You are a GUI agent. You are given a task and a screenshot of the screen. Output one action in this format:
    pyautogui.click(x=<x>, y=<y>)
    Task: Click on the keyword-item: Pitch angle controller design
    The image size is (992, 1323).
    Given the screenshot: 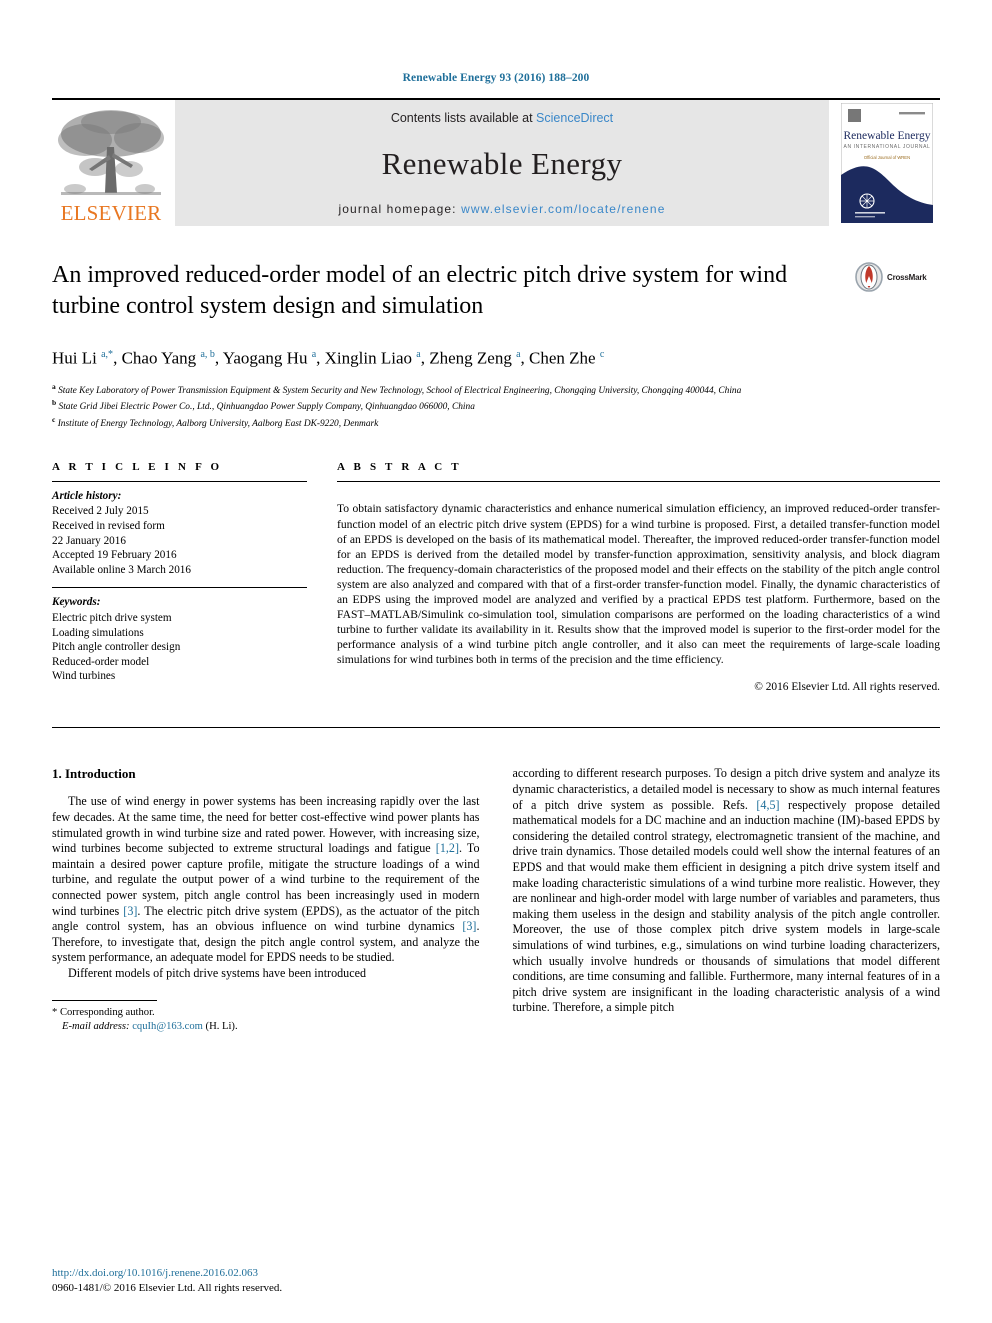 What is the action you would take?
    pyautogui.click(x=116, y=647)
    